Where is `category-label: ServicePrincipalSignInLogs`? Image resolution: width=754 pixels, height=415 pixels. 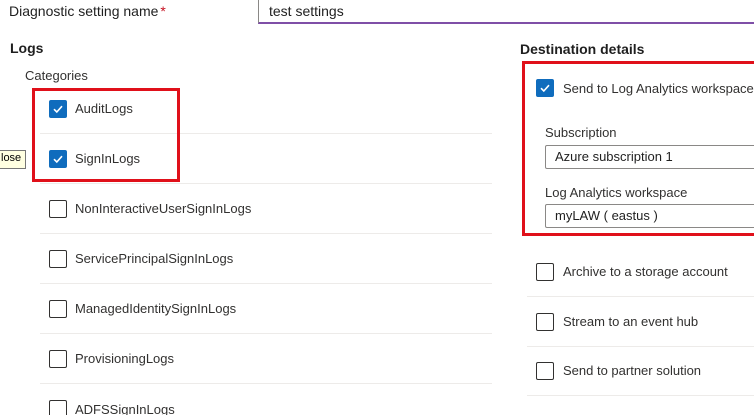 category-label: ServicePrincipalSignInLogs is located at coordinates (154, 258).